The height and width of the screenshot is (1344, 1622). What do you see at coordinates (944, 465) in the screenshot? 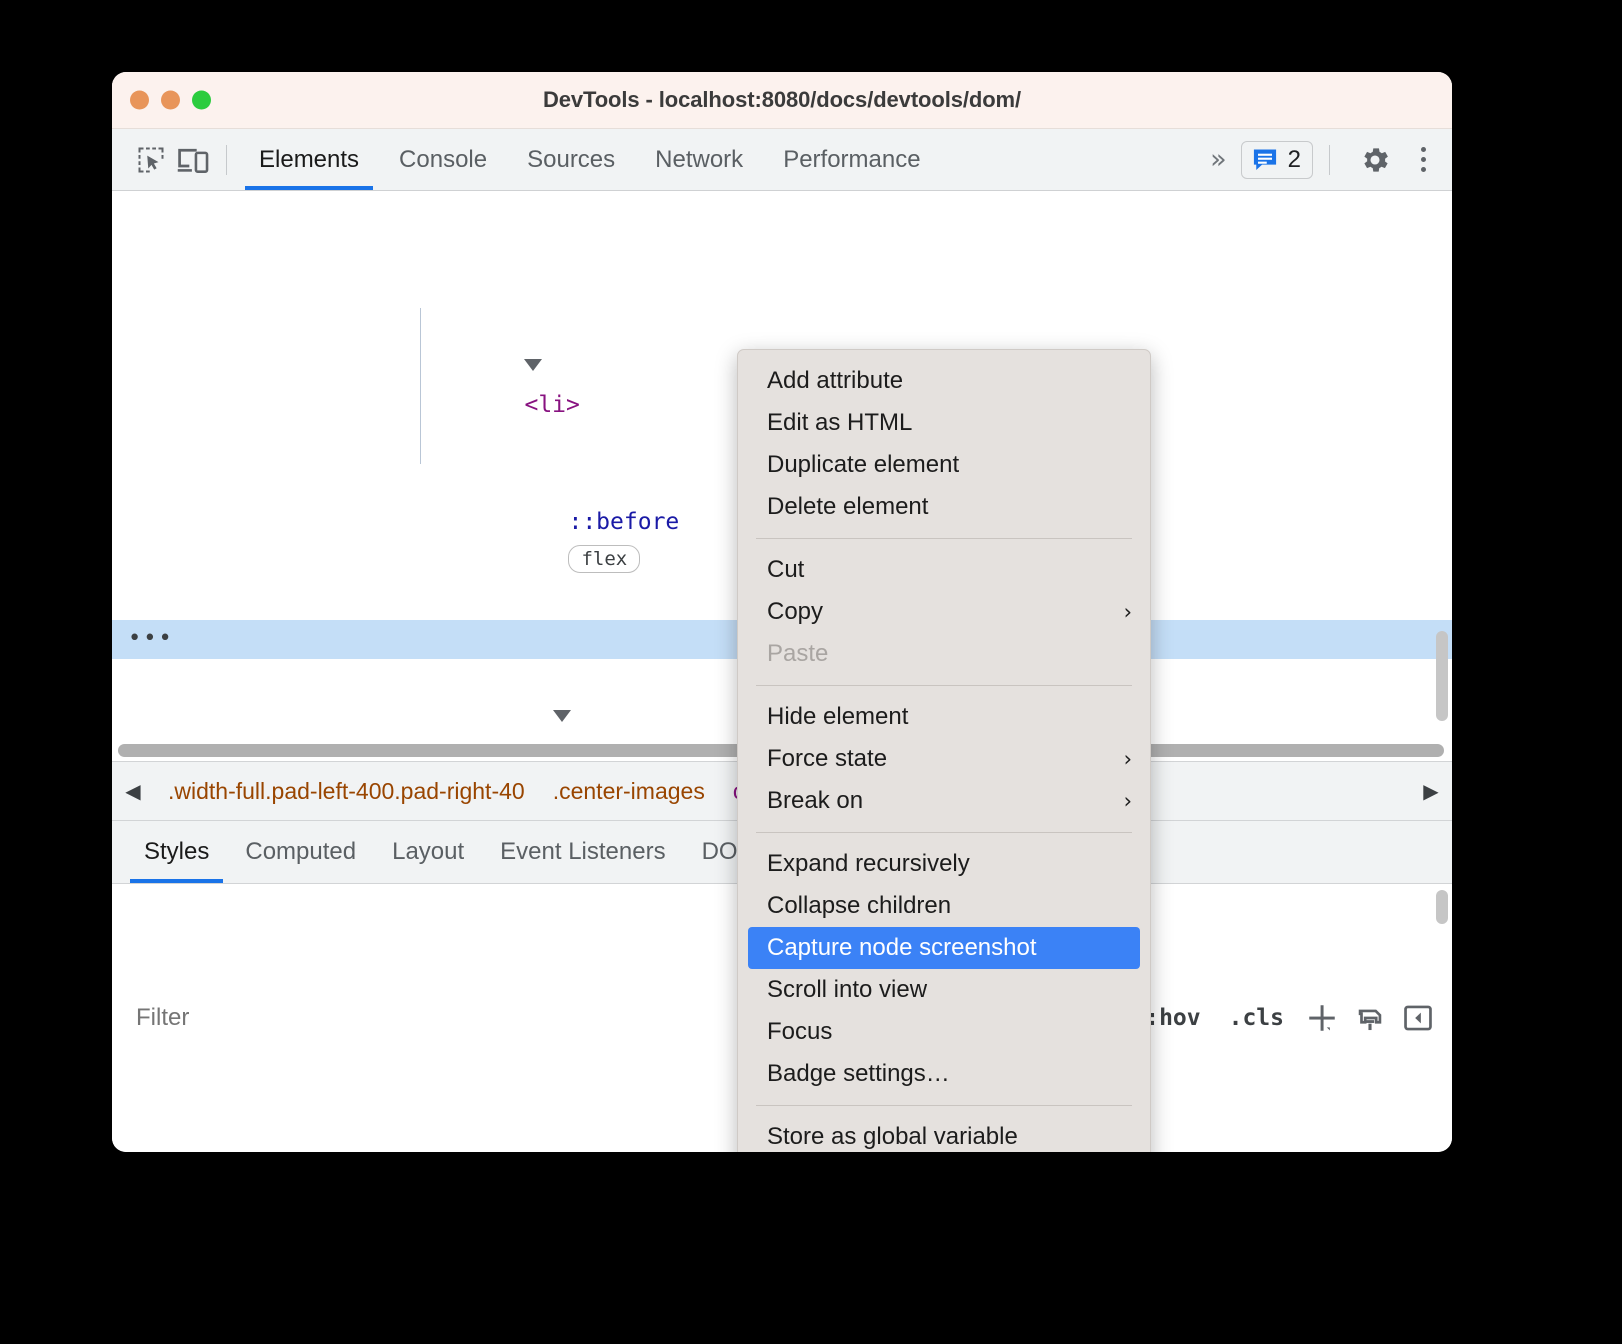
I see `menu-item-duplicate-element: Duplicate element` at bounding box center [944, 465].